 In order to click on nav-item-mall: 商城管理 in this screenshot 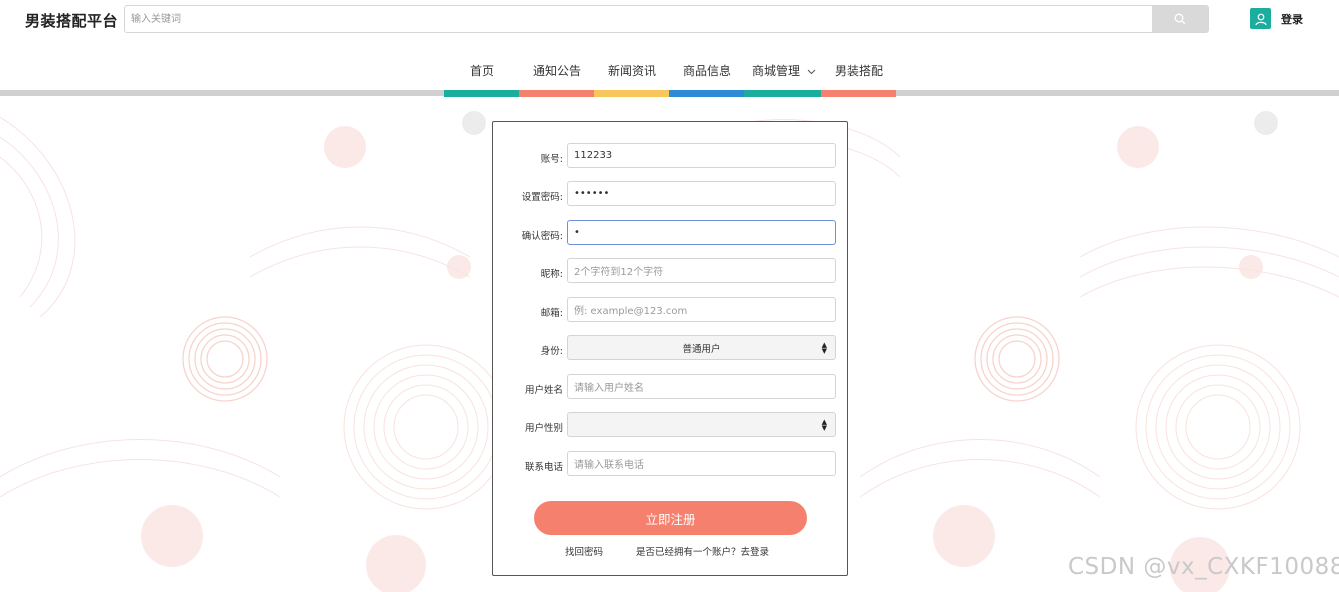, I will do `click(784, 70)`.